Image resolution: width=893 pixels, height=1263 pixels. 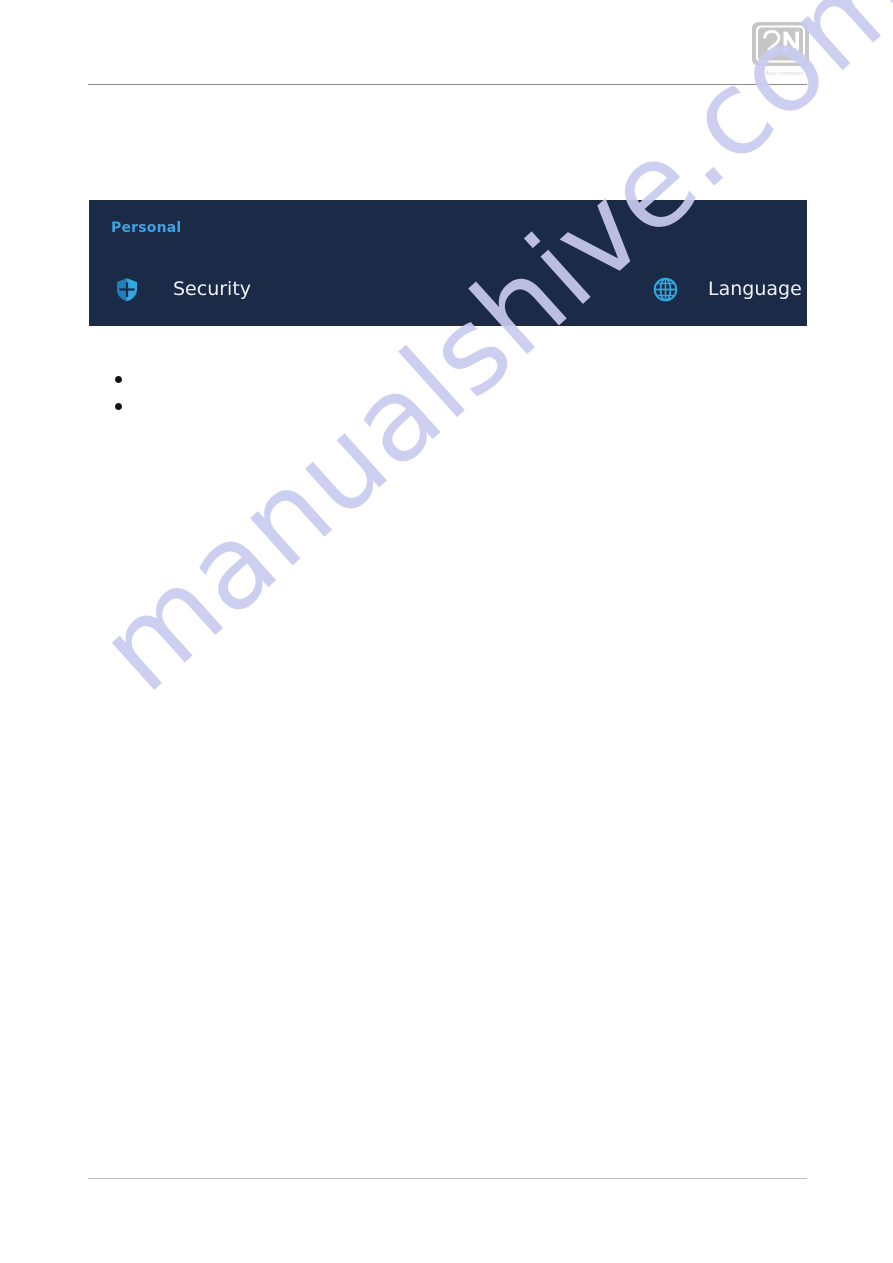 I want to click on bullet-list, so click(x=438, y=393).